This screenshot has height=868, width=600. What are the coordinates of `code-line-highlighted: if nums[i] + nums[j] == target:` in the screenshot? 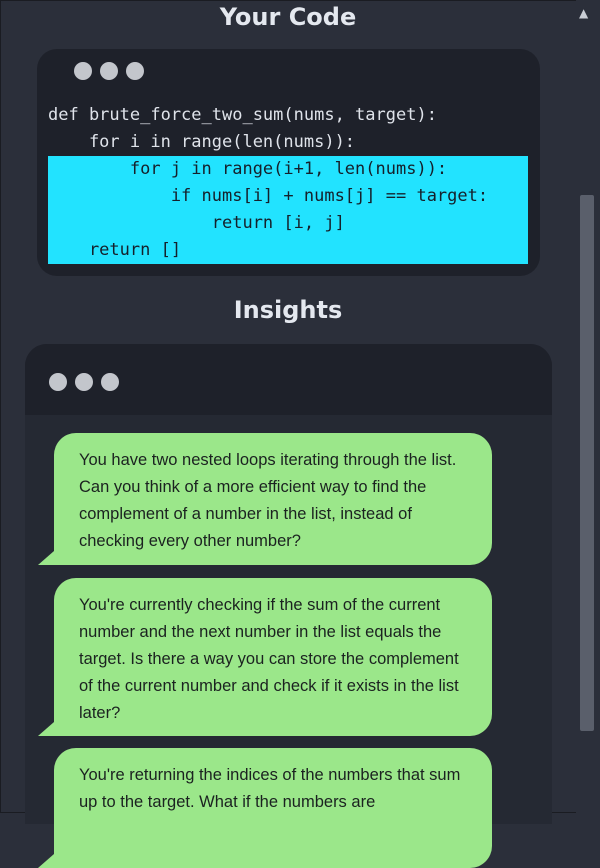 It's located at (268, 196).